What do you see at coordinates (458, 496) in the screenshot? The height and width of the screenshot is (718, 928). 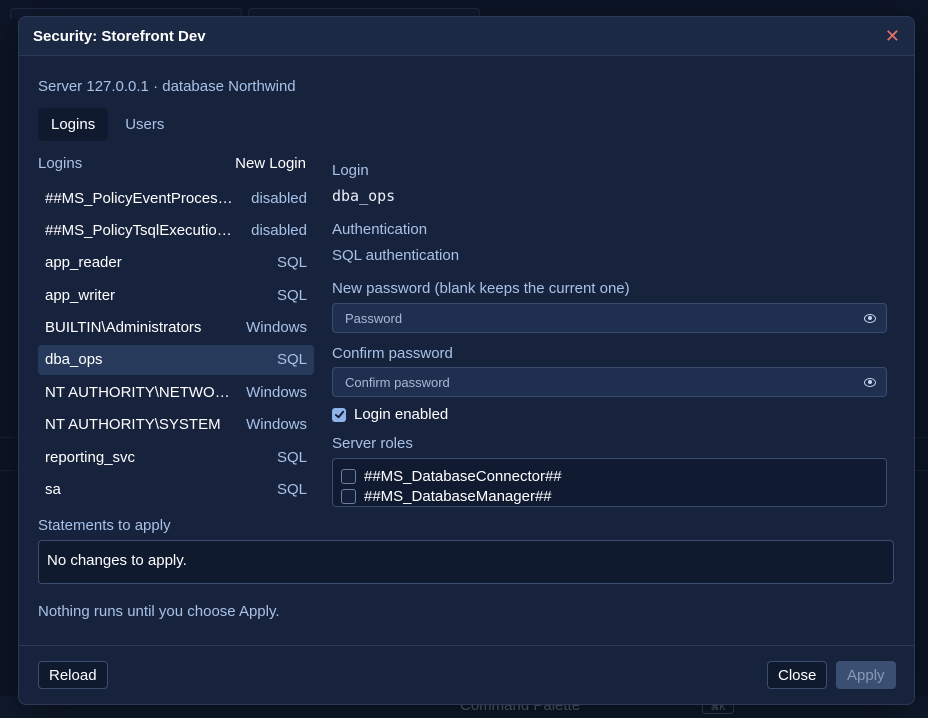 I see `server-role-name: ##MS_DatabaseManager##` at bounding box center [458, 496].